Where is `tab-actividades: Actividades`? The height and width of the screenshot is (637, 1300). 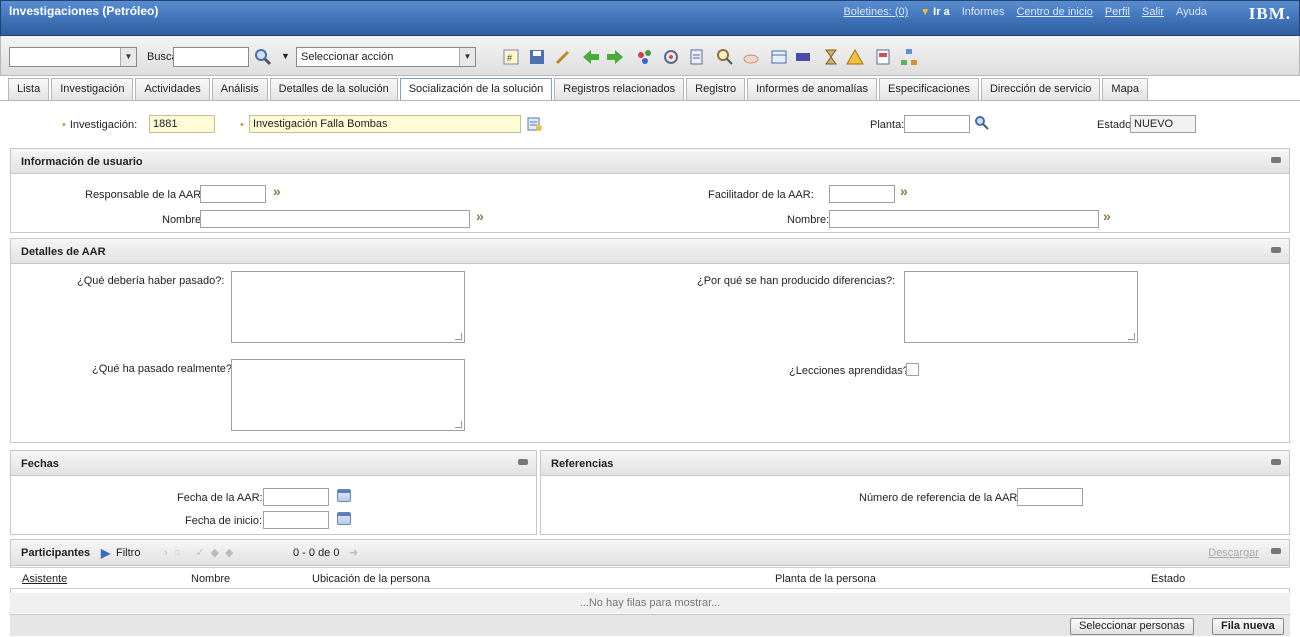
tab-actividades: Actividades is located at coordinates (172, 89).